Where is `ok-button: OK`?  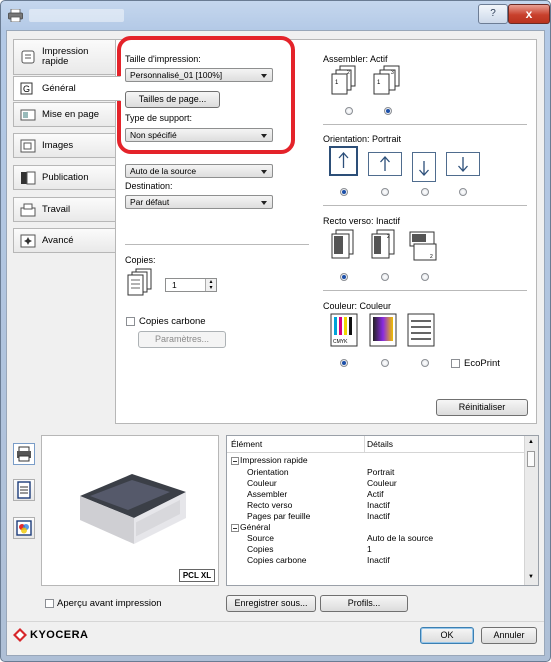
ok-button: OK is located at coordinates (447, 635).